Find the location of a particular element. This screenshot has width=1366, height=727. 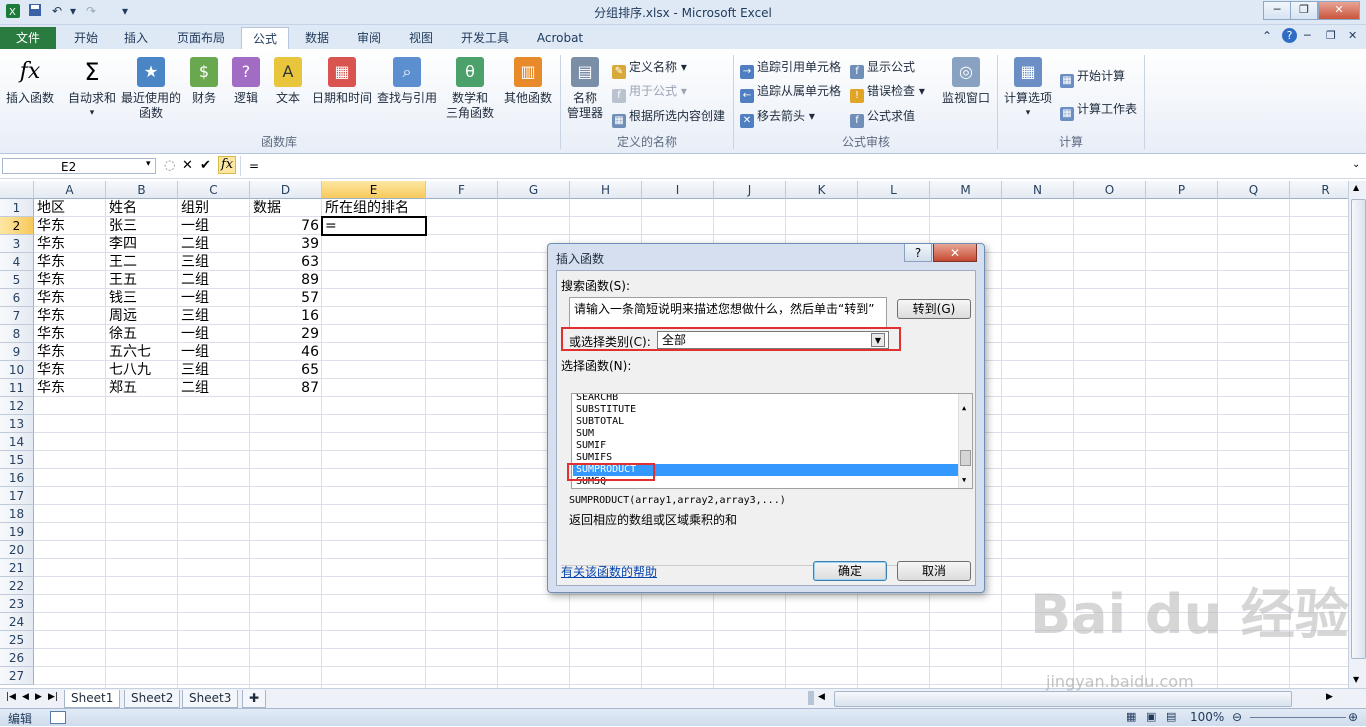

cell-c5: 二组 is located at coordinates (214, 280).